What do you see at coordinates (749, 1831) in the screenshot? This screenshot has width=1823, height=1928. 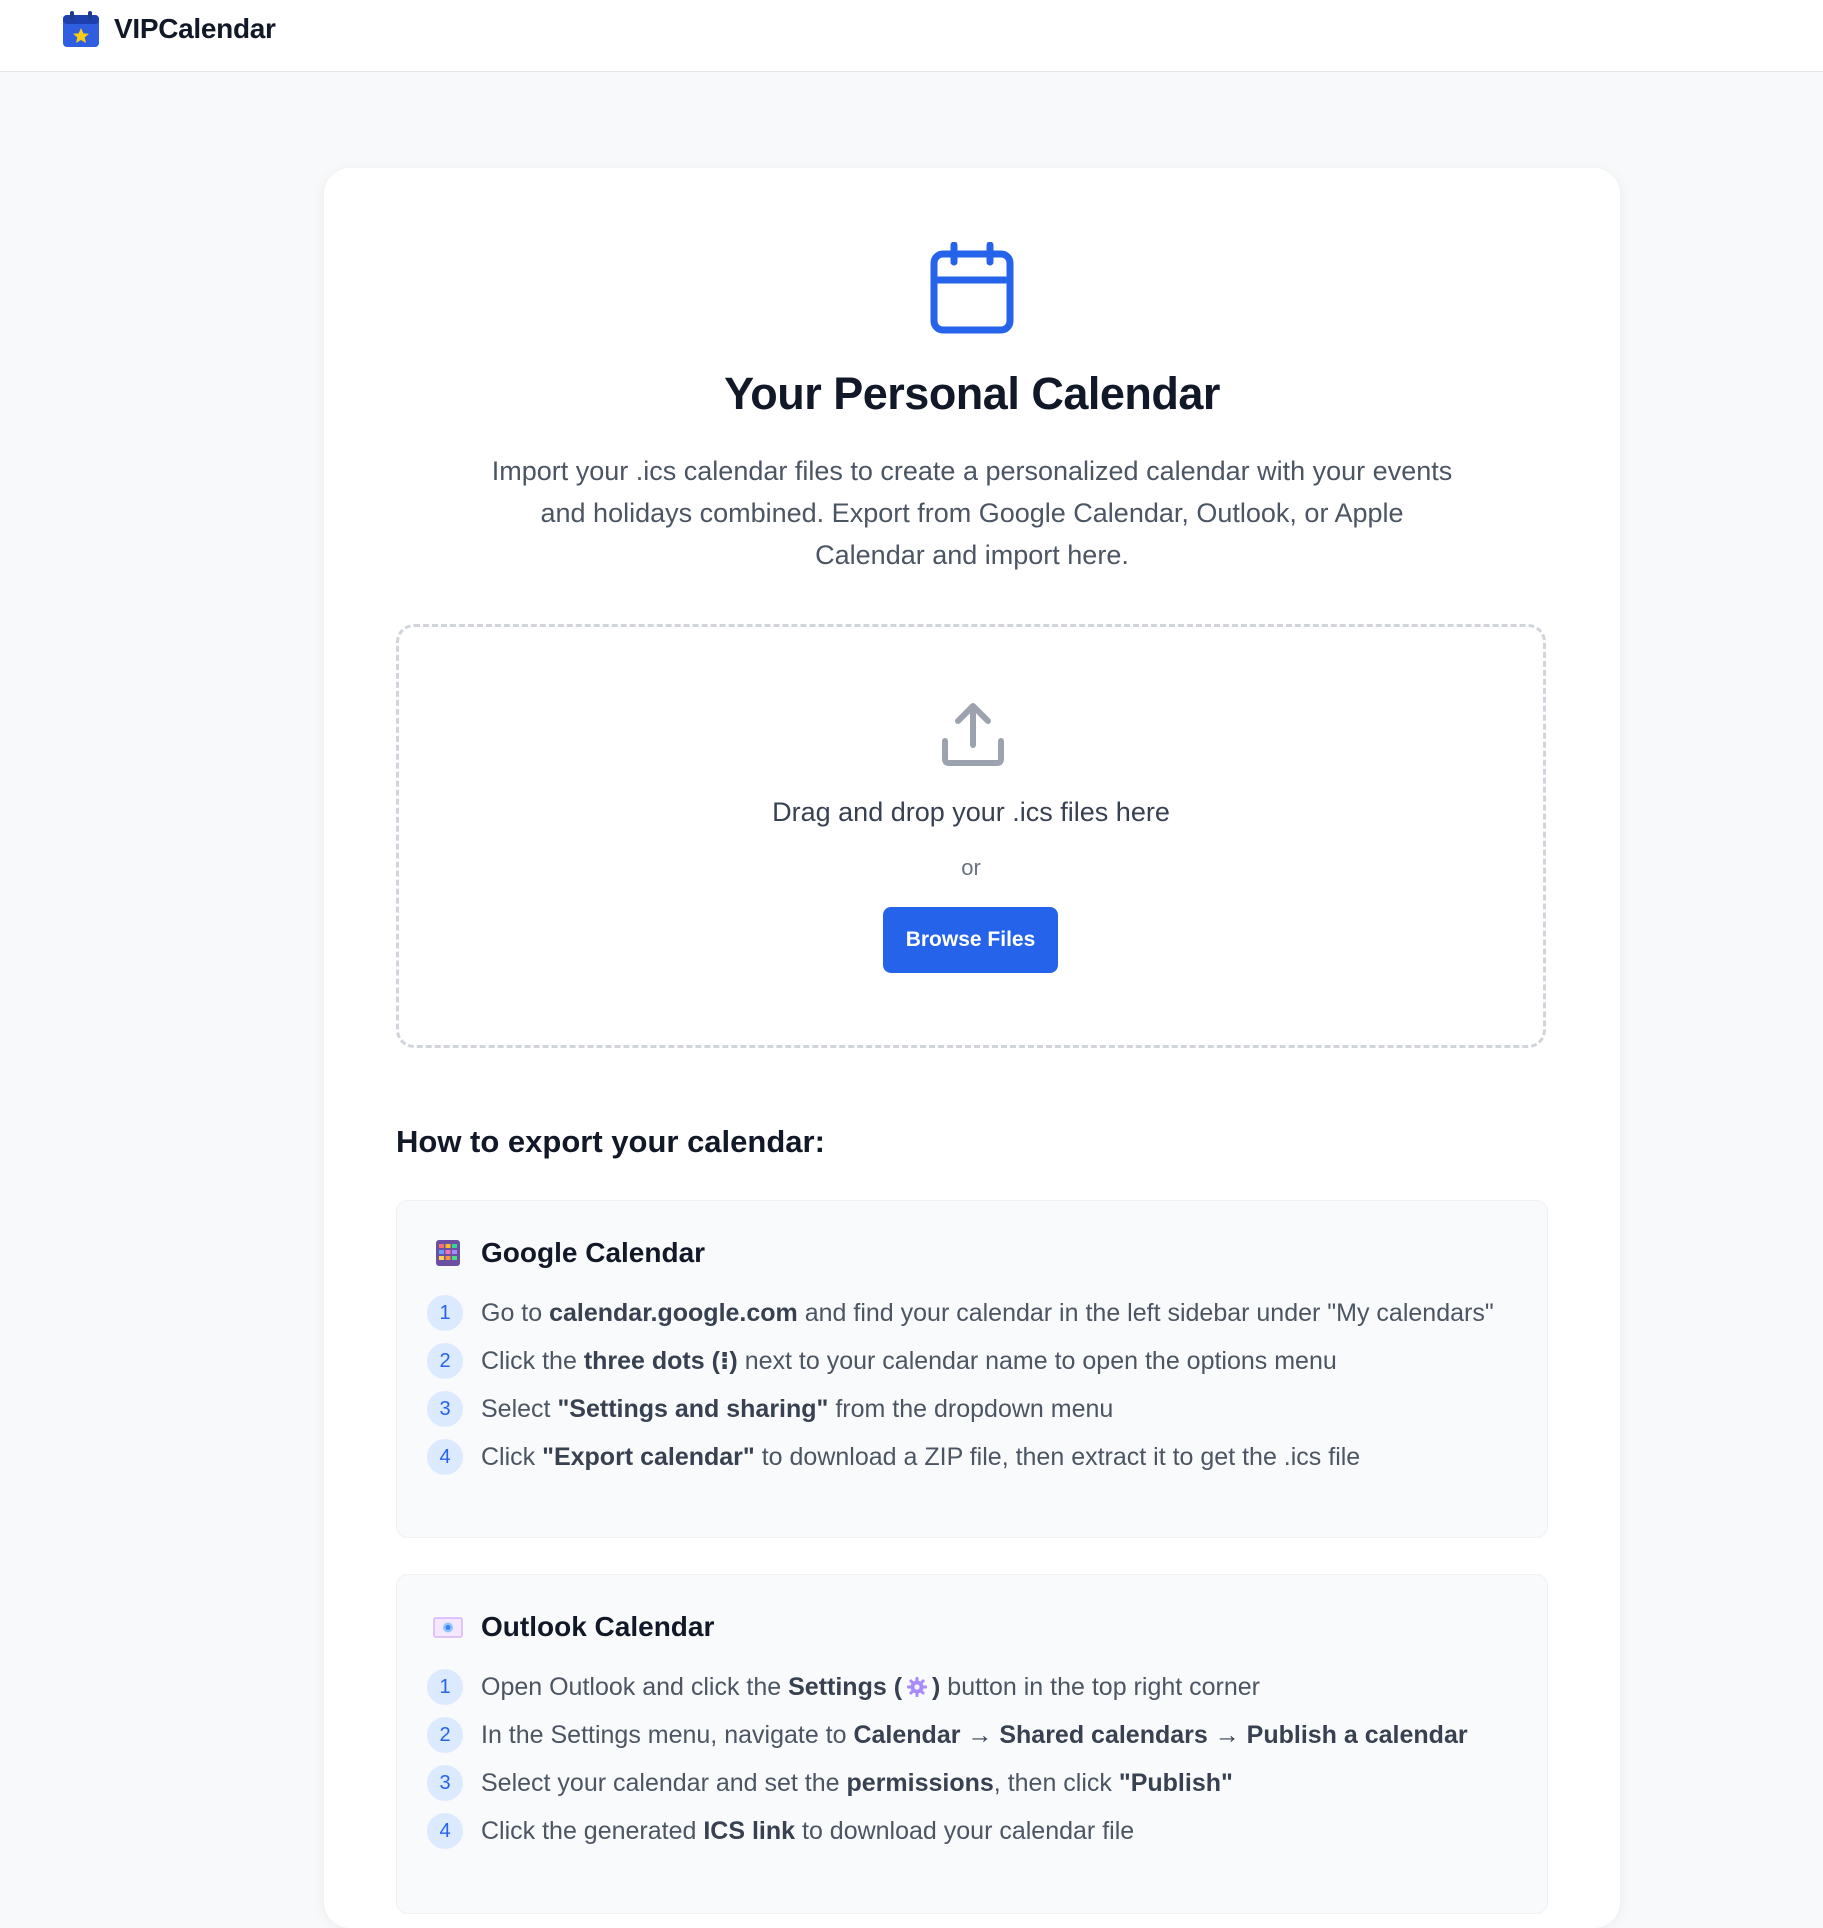 I see `step-emphasis: ICS link` at bounding box center [749, 1831].